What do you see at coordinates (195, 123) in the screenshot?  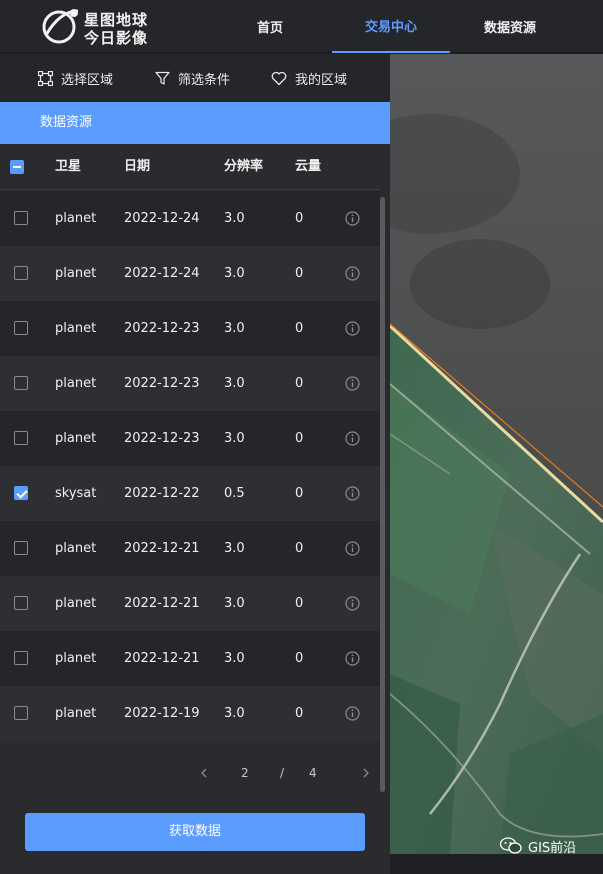 I see `section-title: 数据资源` at bounding box center [195, 123].